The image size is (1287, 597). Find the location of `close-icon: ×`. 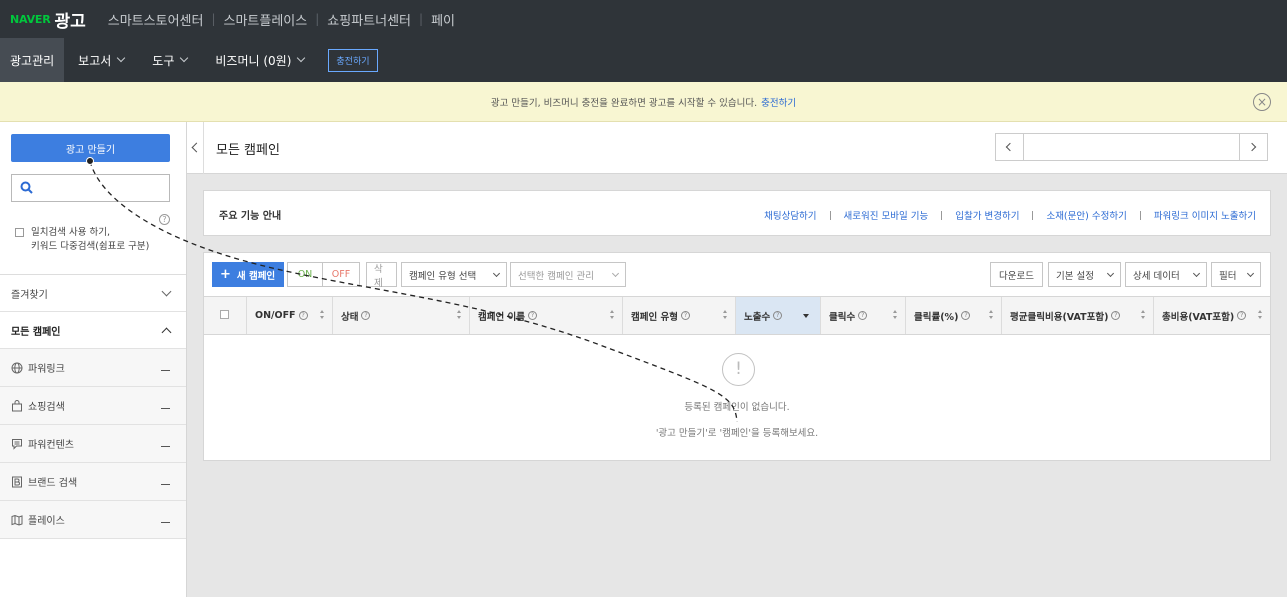

close-icon: × is located at coordinates (1262, 102).